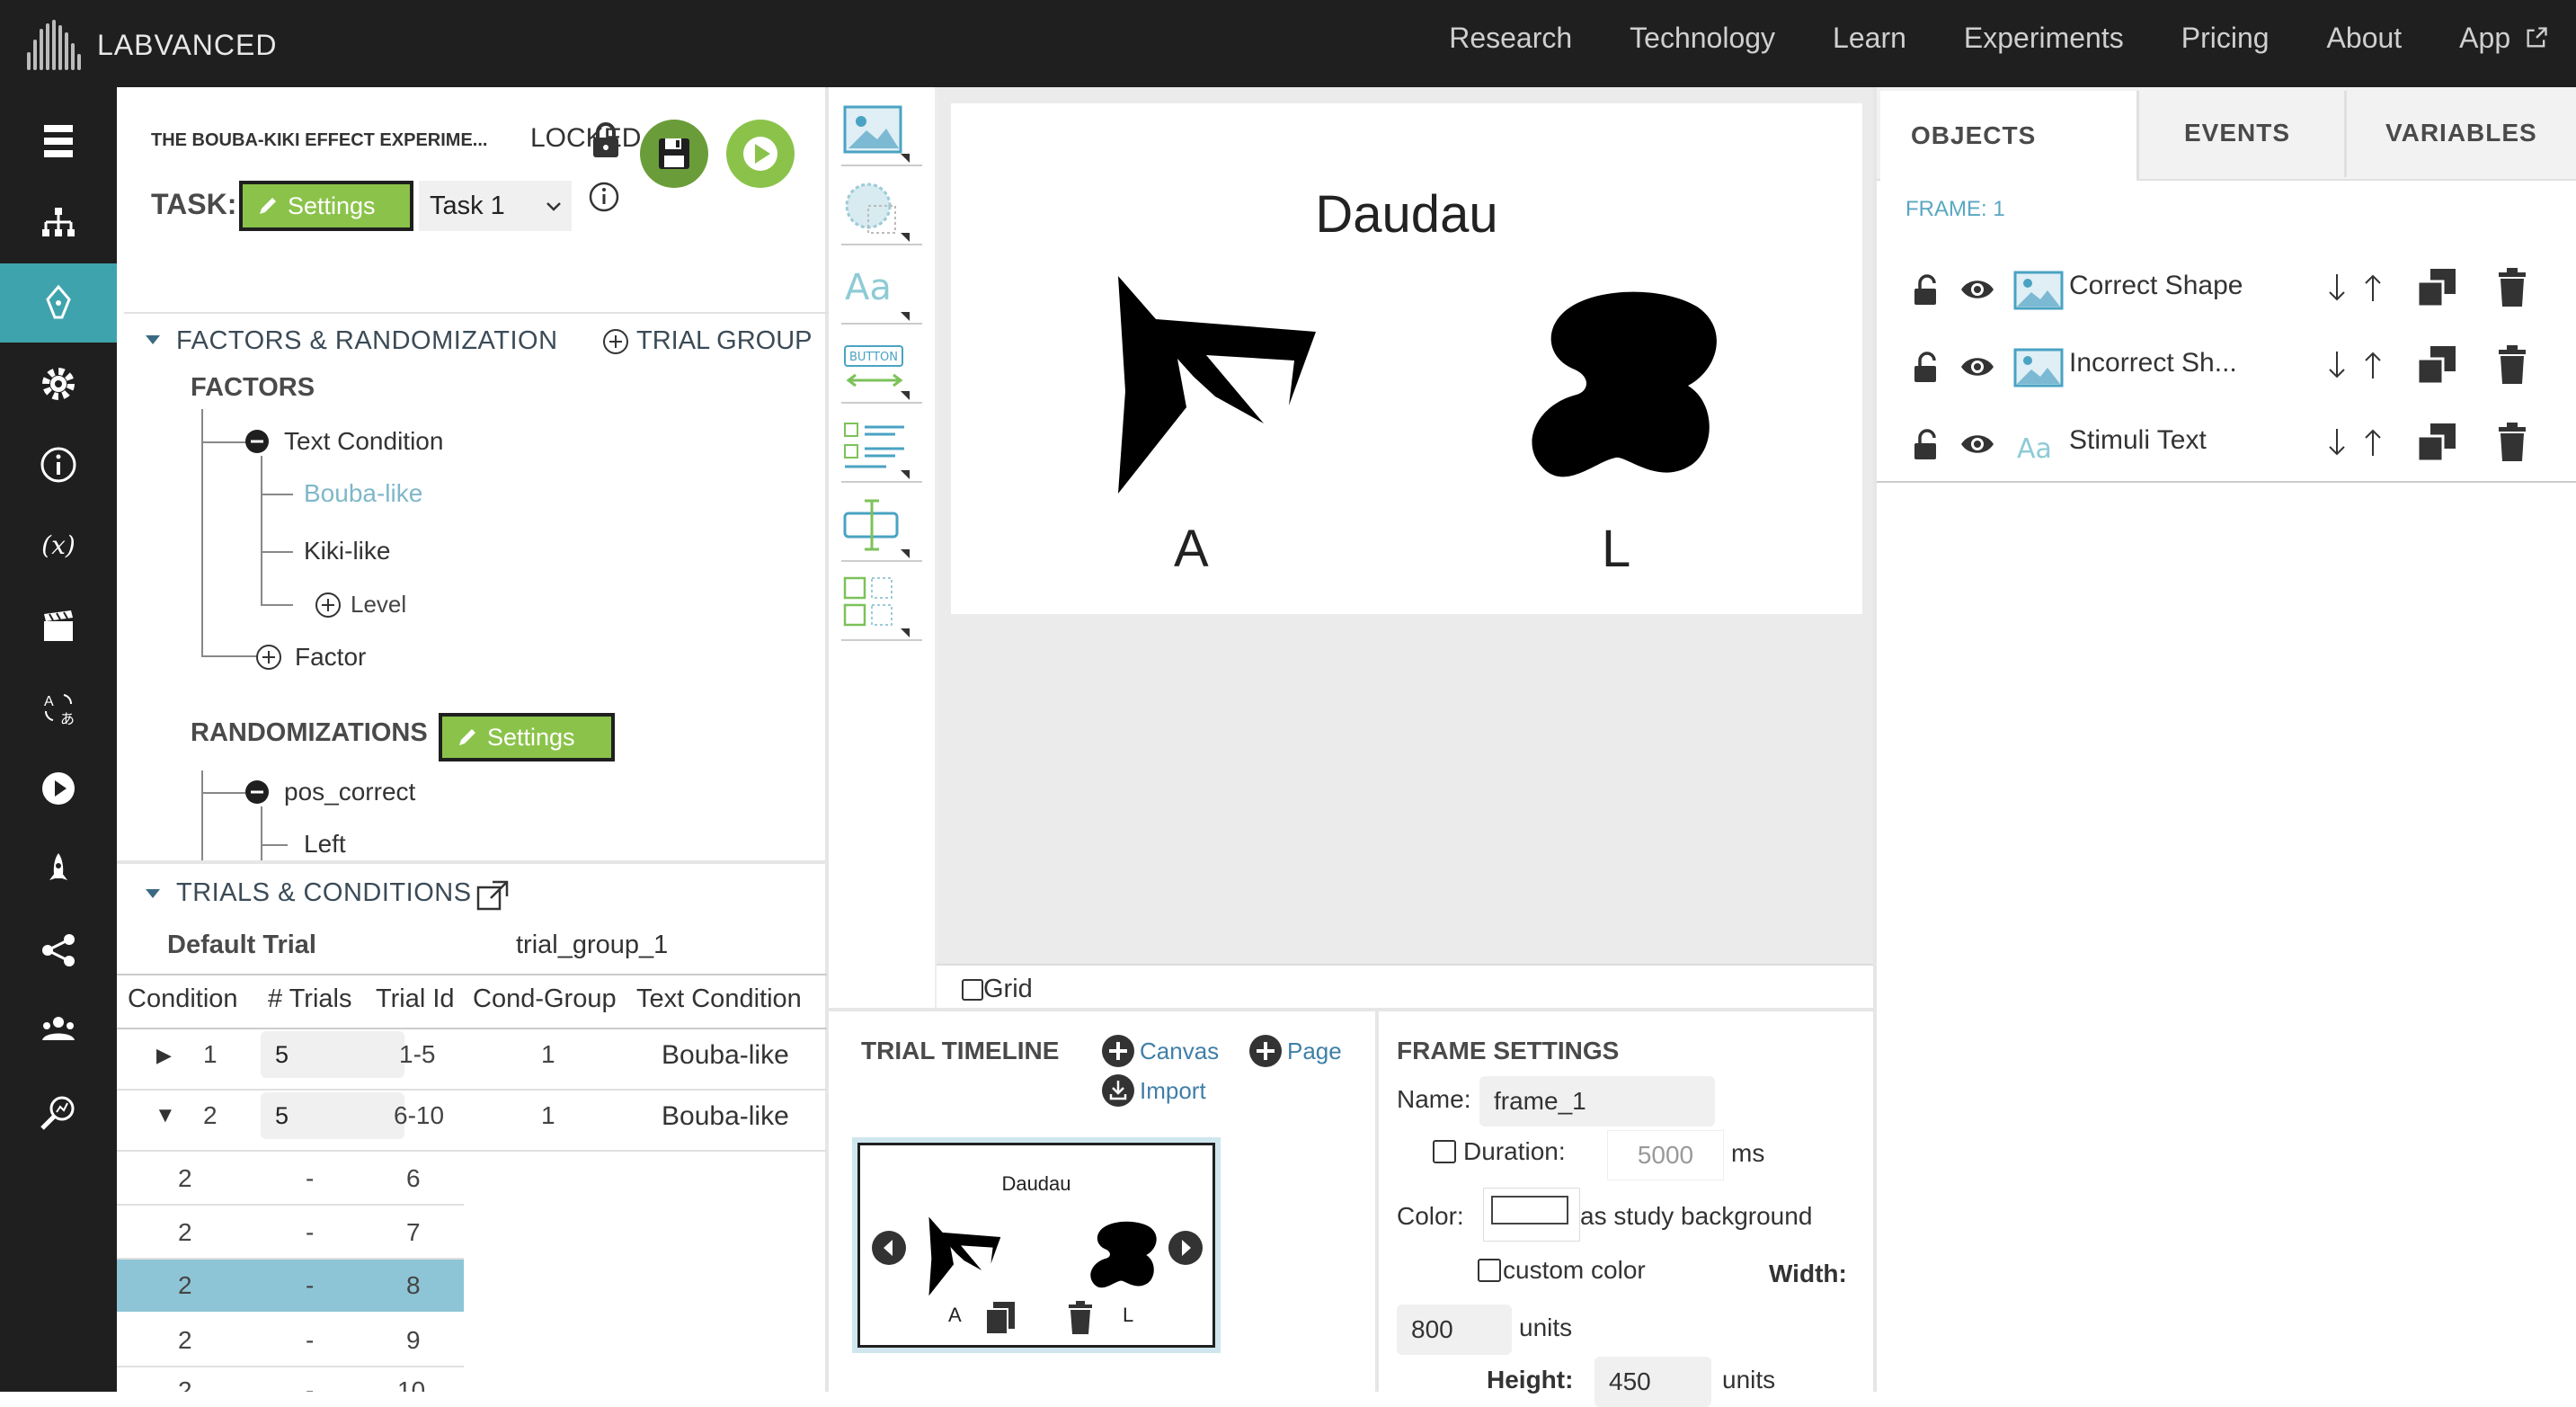 The height and width of the screenshot is (1407, 2576). Describe the element at coordinates (59, 870) in the screenshot. I see `sidebar-item-publish` at that location.